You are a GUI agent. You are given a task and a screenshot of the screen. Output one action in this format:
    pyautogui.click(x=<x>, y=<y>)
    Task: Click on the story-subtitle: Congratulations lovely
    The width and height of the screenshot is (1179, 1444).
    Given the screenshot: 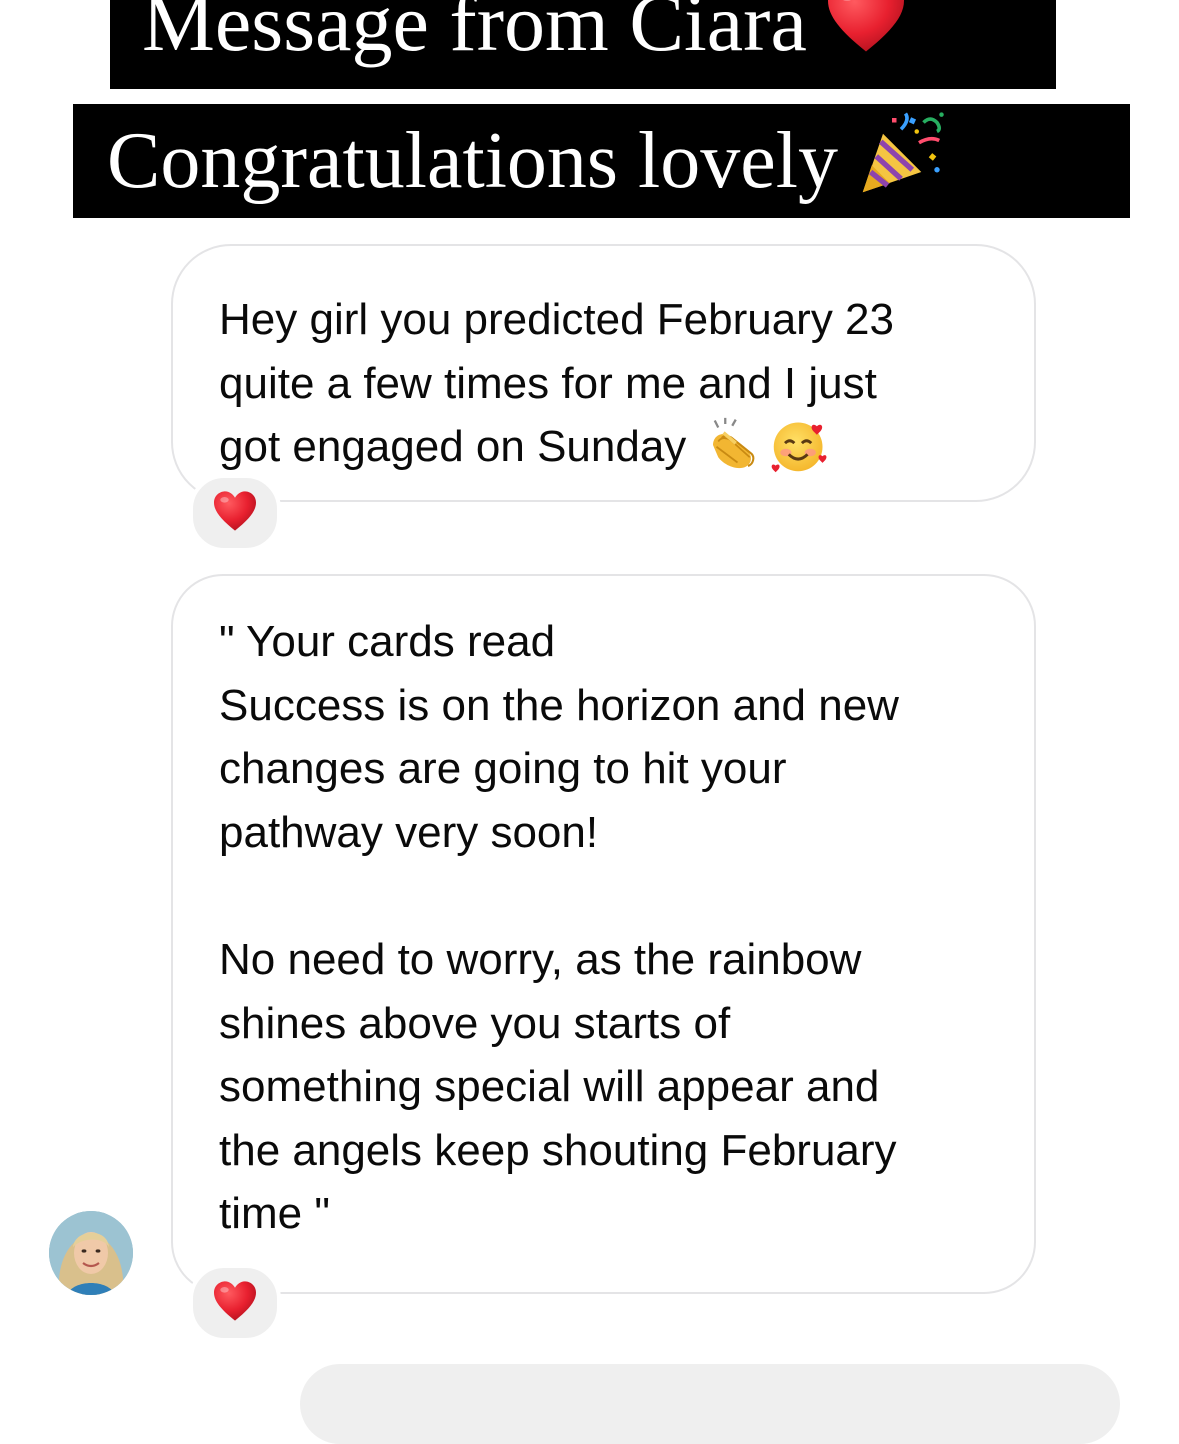 What is the action you would take?
    pyautogui.click(x=472, y=161)
    